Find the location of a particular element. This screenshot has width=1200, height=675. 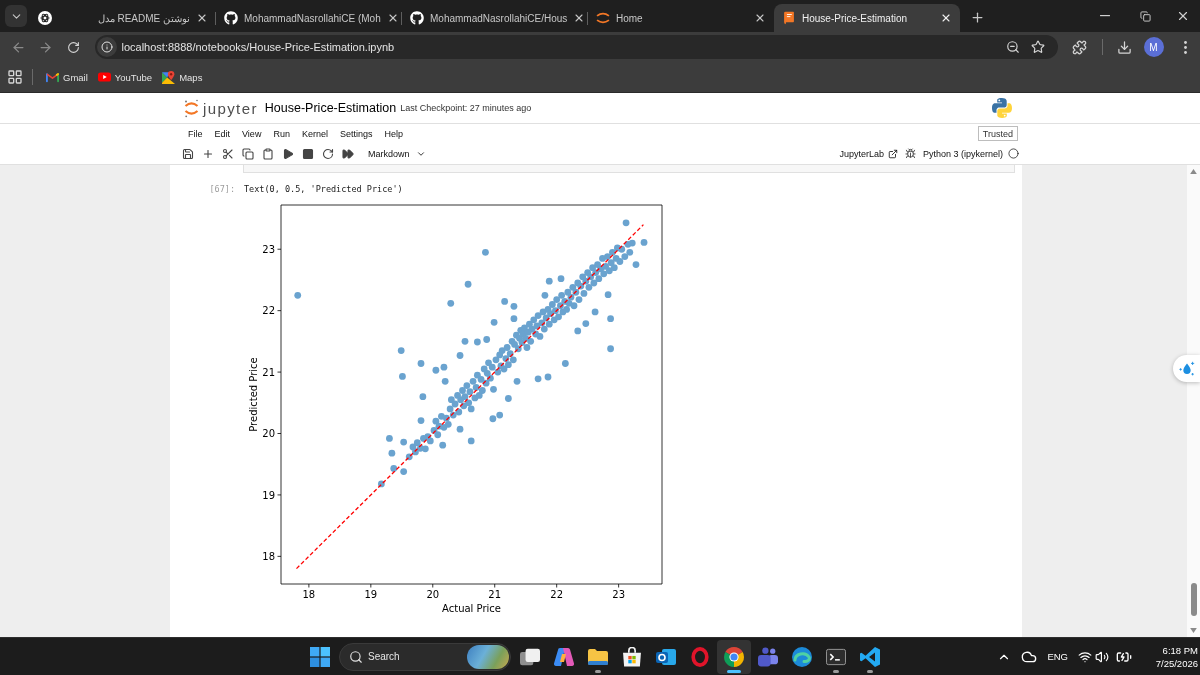

site-info-icon is located at coordinates (106, 47).